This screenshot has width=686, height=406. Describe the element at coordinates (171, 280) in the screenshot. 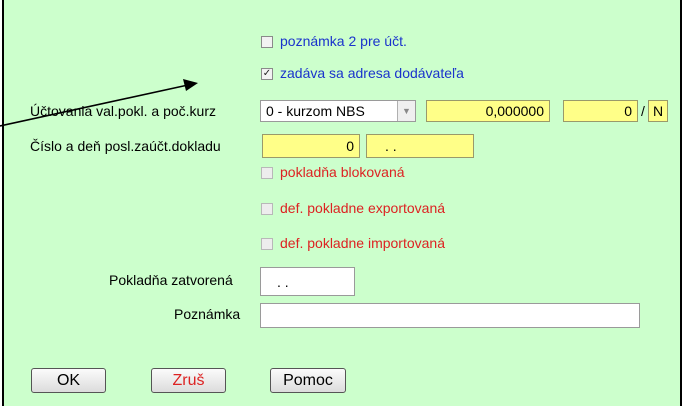

I see `register-closed-label: Pokladňa zatvorená` at that location.